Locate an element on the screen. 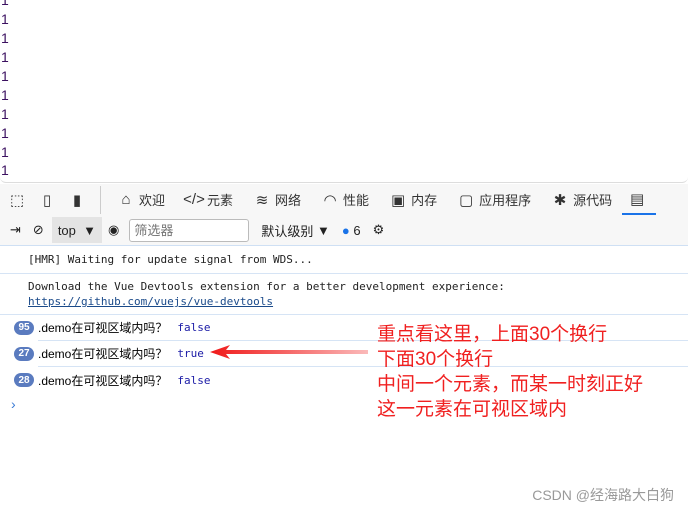 Image resolution: width=688 pixels, height=515 pixels. console-toolbar: ⇥ ⊘ top ▼ ◉ 默认级别 ▼ ● 6 ⚙ is located at coordinates (344, 230).